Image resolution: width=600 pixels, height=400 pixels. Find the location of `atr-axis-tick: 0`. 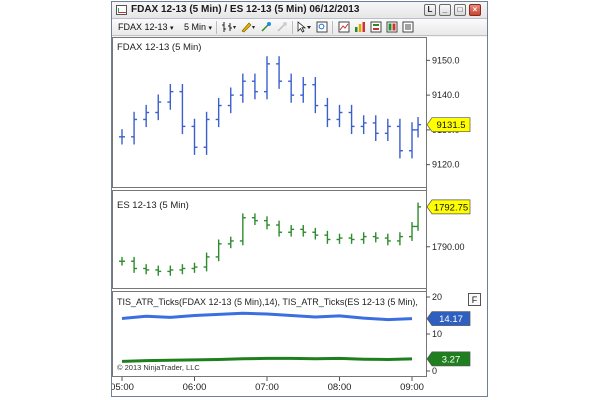

atr-axis-tick: 0 is located at coordinates (434, 371).